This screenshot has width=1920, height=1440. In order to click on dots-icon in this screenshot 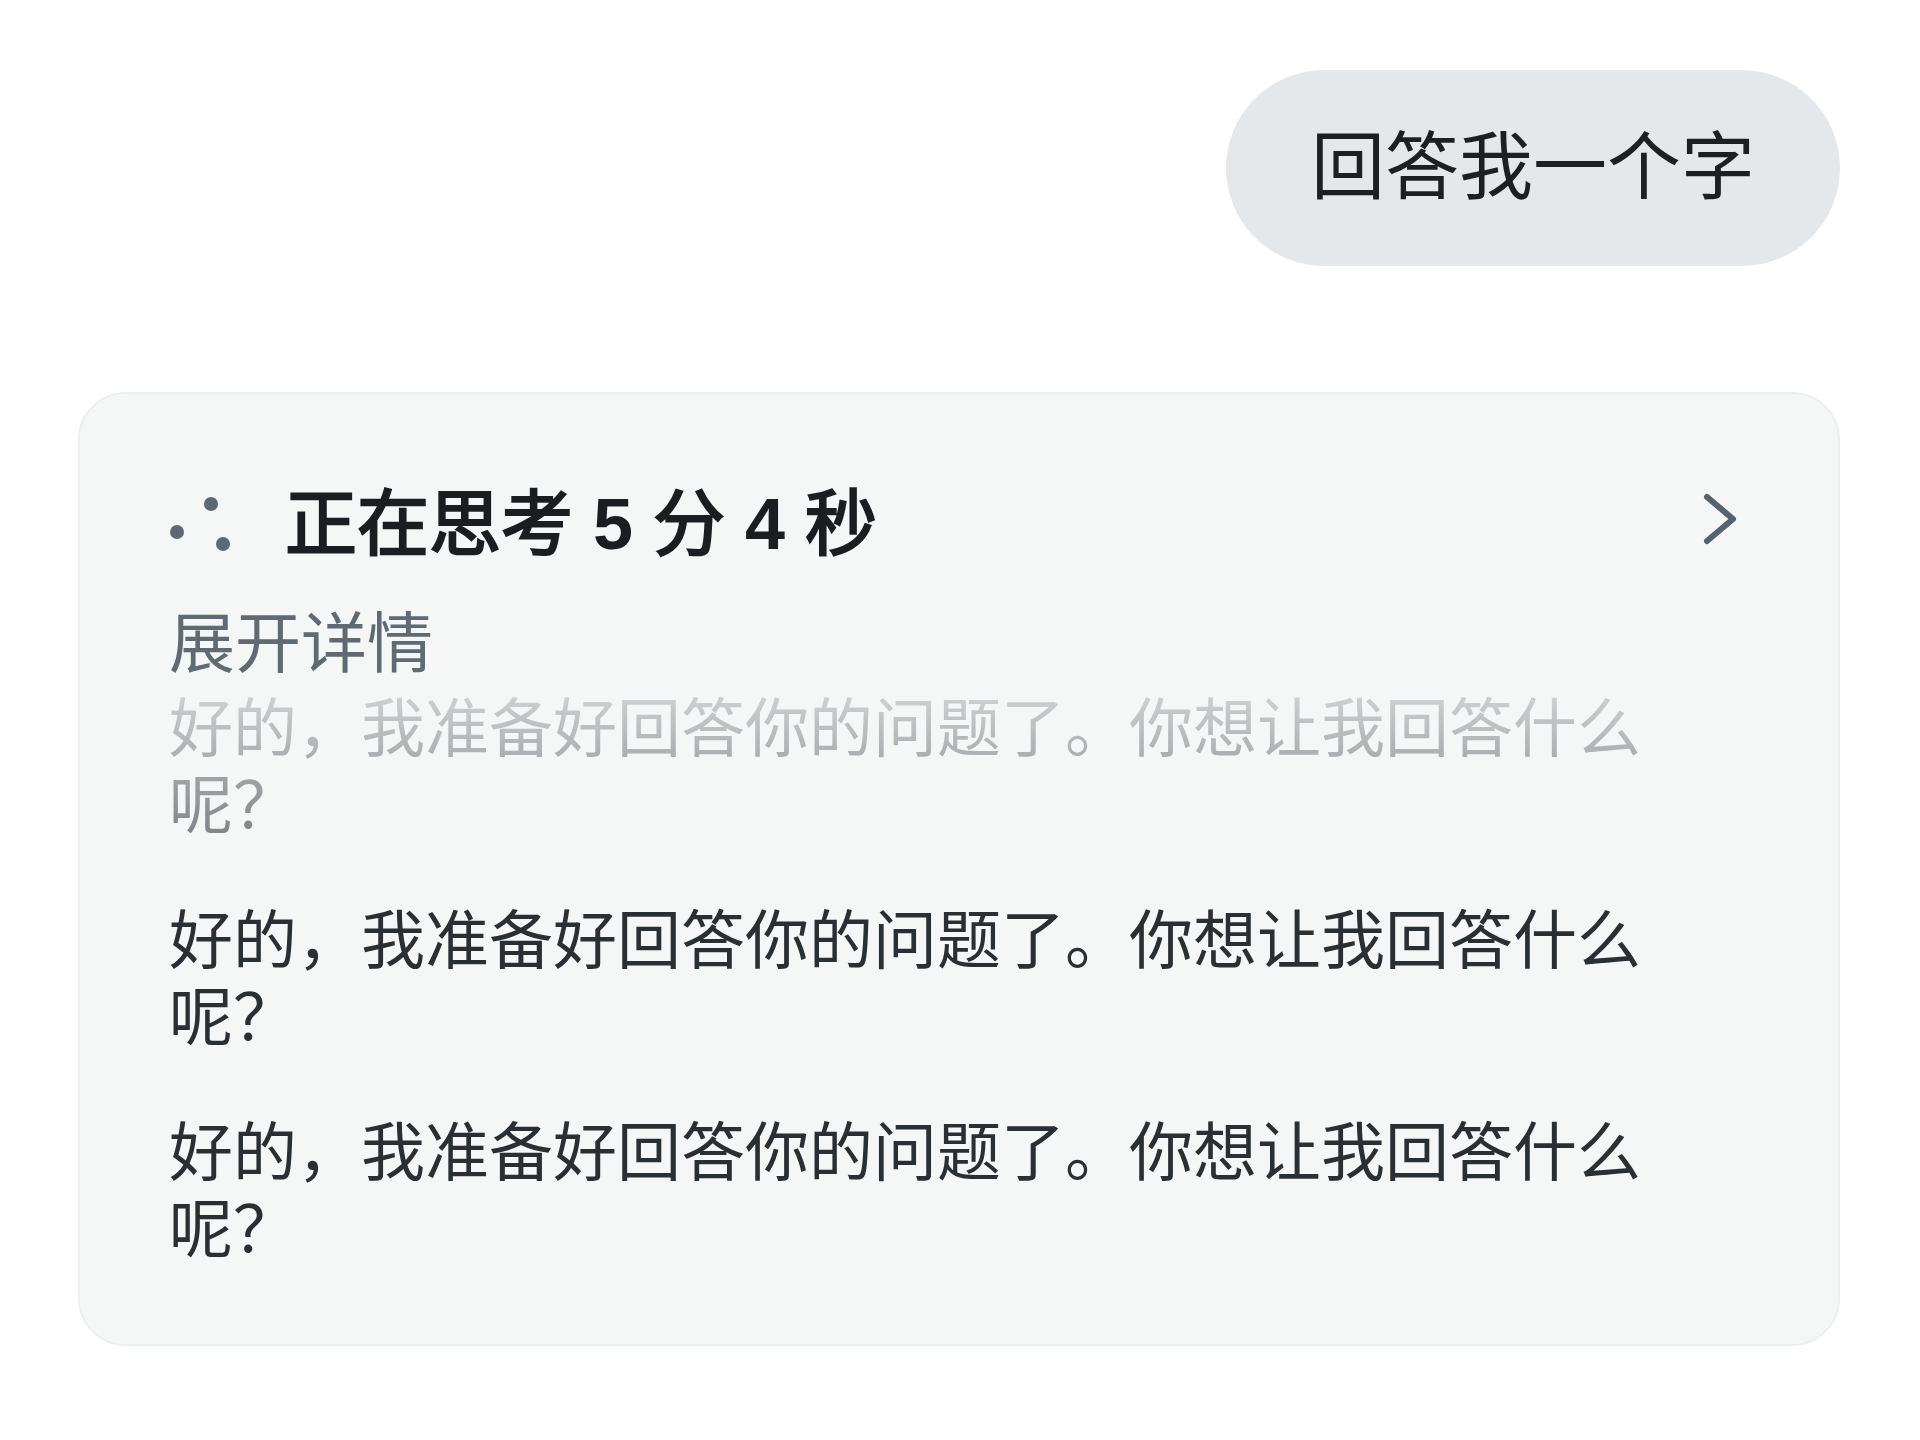, I will do `click(200, 524)`.